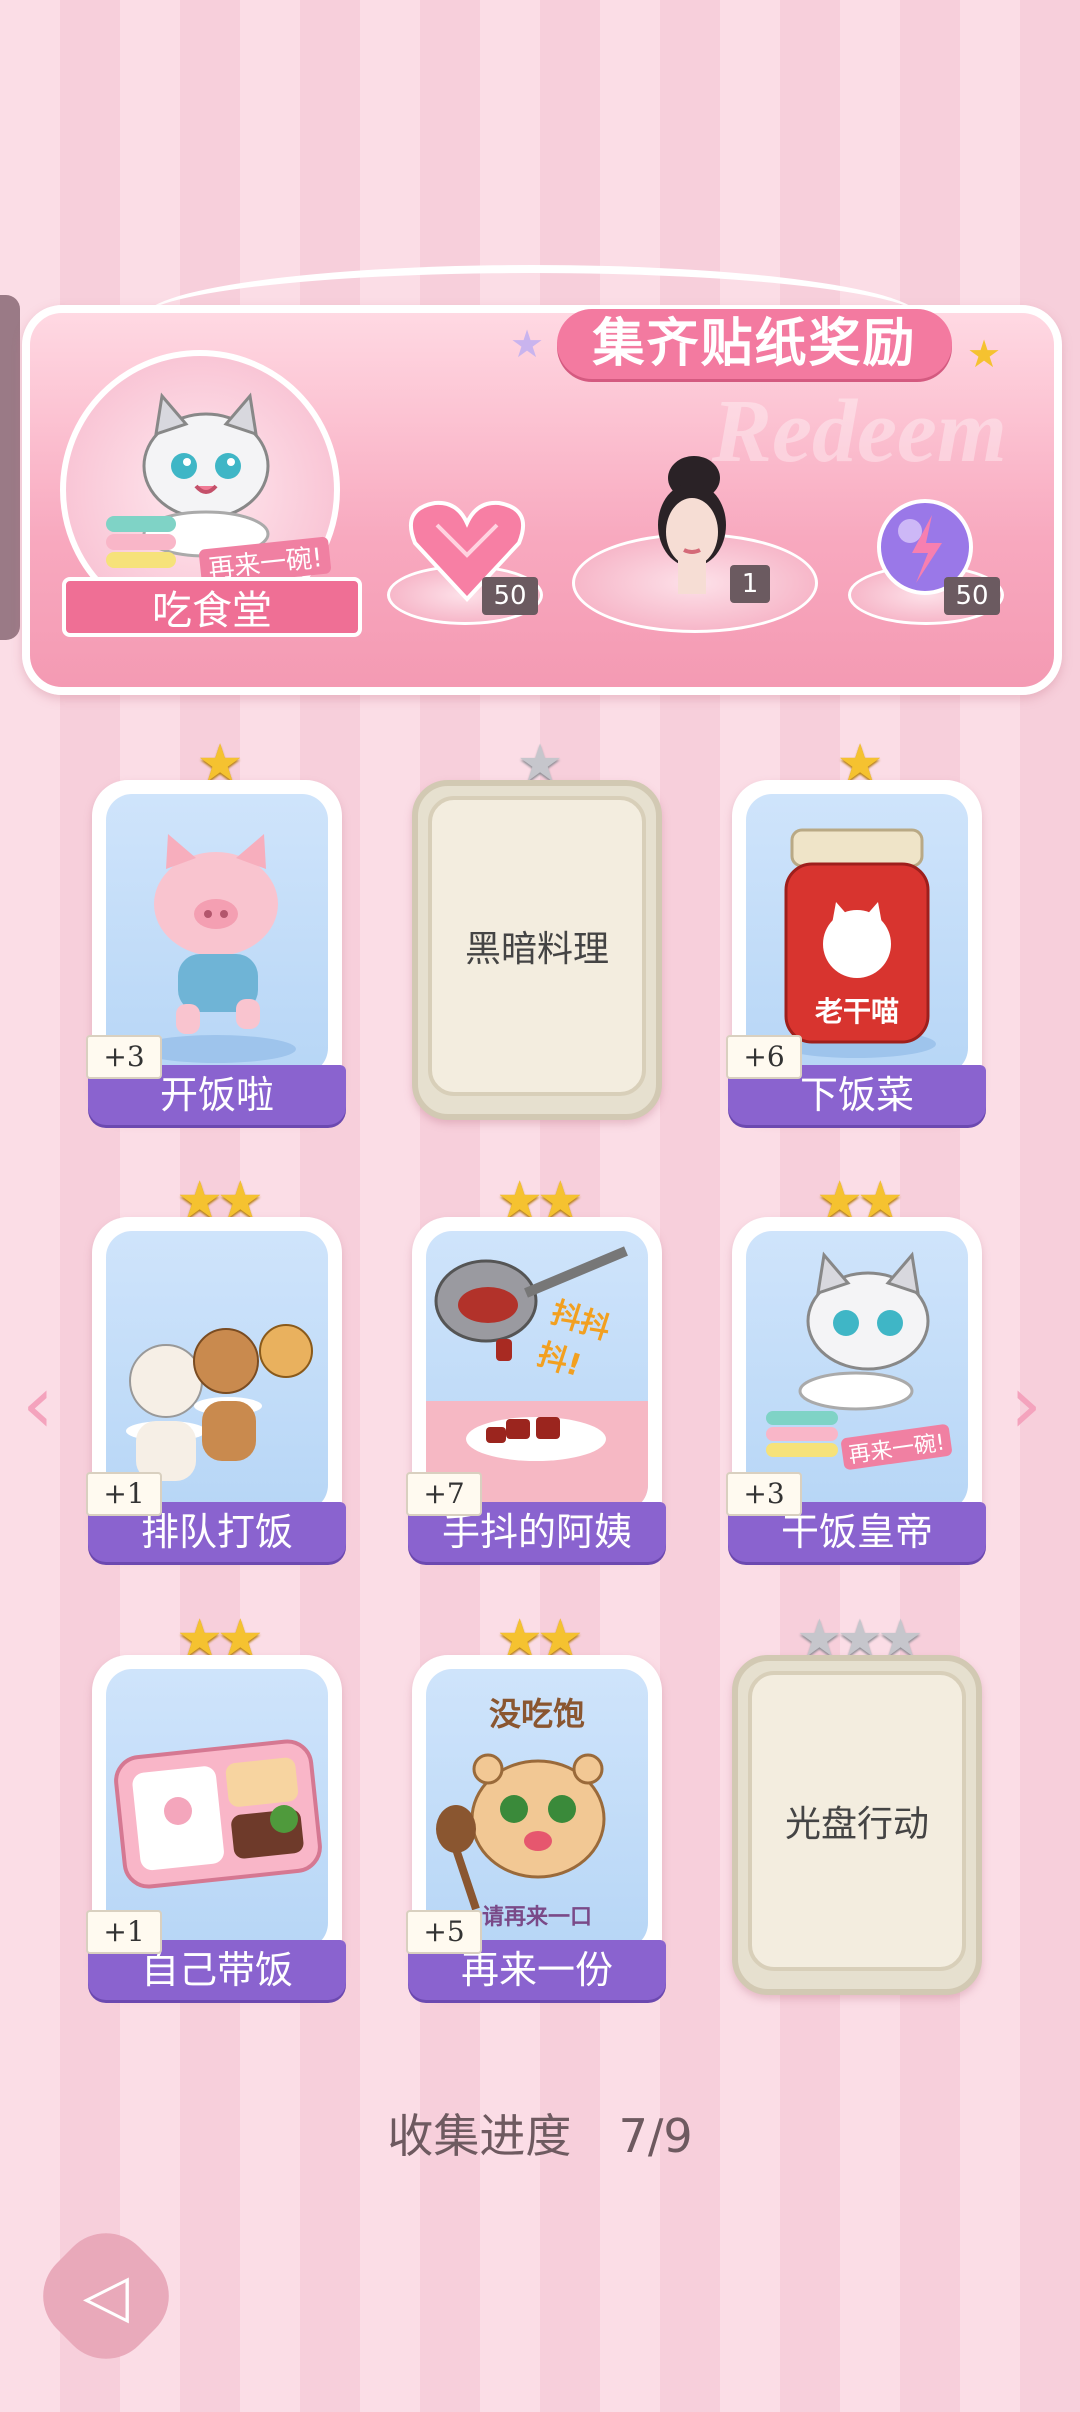  Describe the element at coordinates (857, 934) in the screenshot. I see `chili-jar-icon: 老干喵` at that location.